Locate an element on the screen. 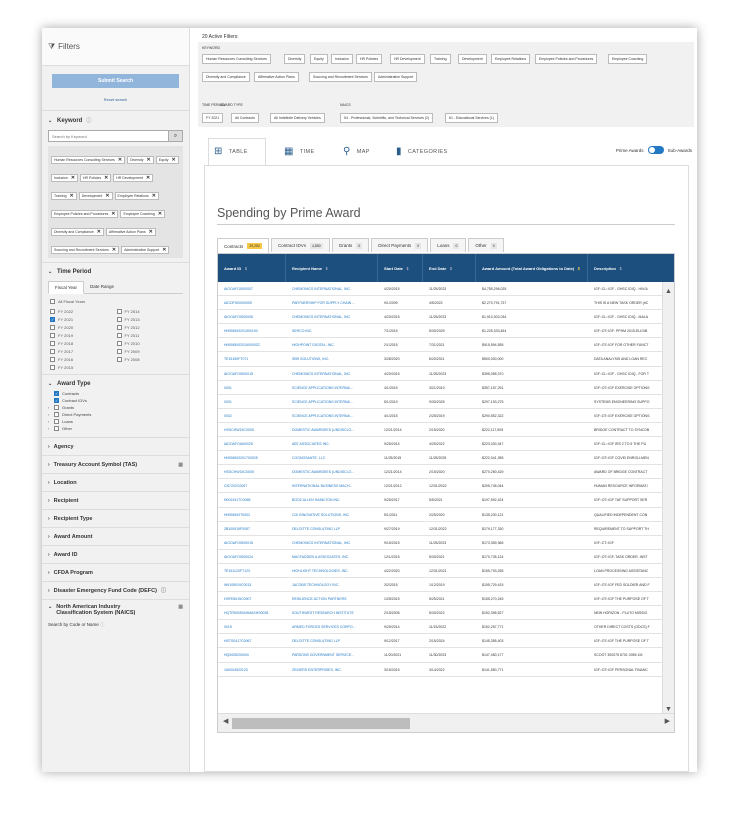  active-filter-chip: All Contracts is located at coordinates (245, 118).